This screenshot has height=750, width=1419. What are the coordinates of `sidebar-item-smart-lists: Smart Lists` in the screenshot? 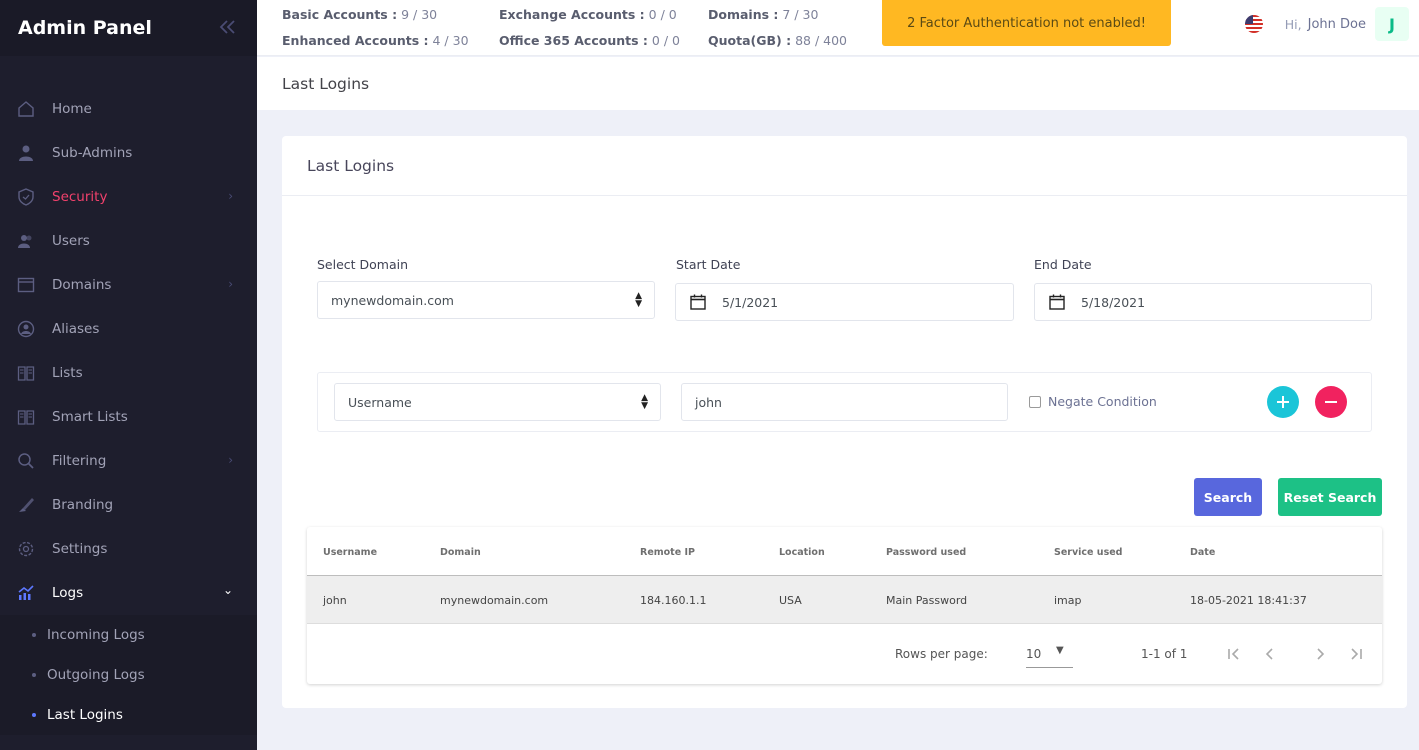 It's located at (128, 417).